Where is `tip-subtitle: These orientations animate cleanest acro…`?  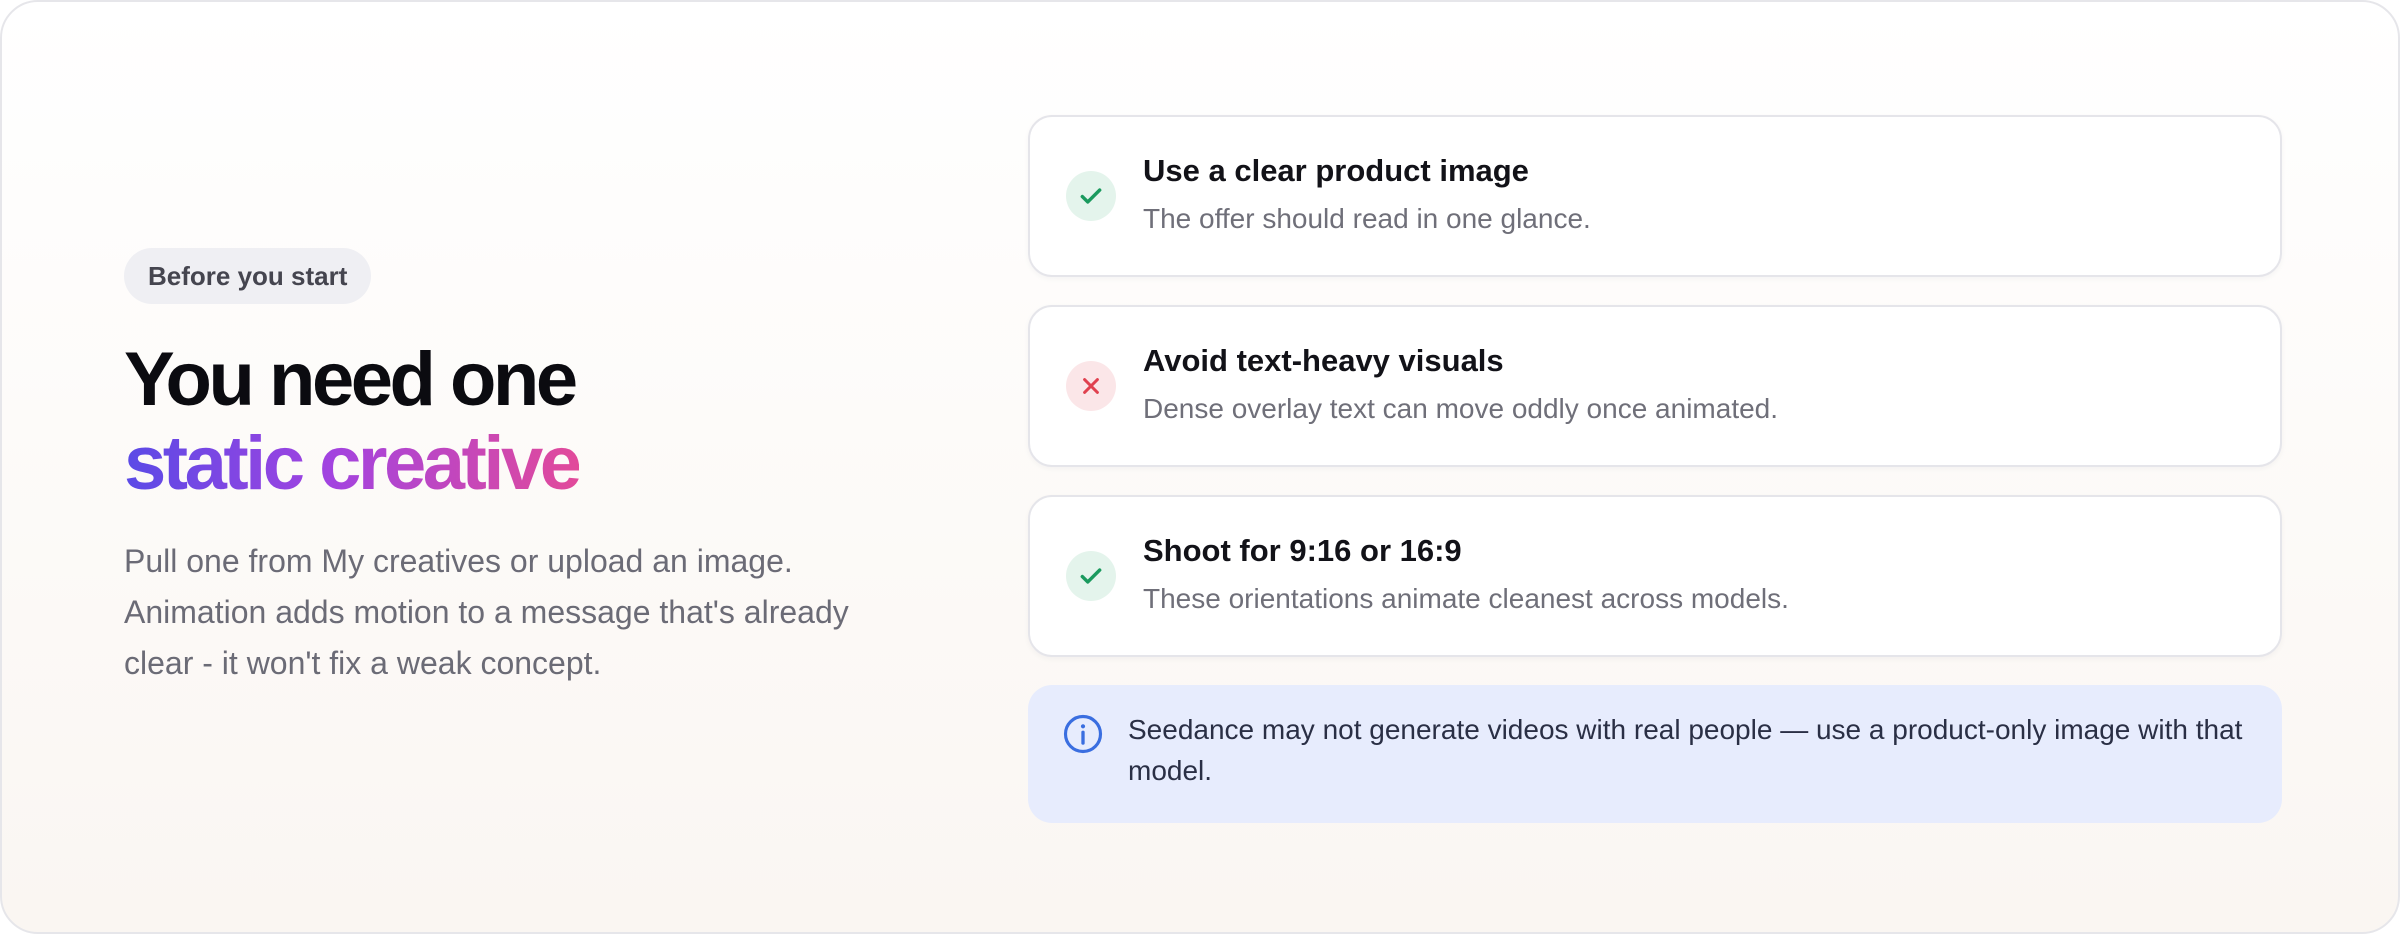 tip-subtitle: These orientations animate cleanest acro… is located at coordinates (1466, 598).